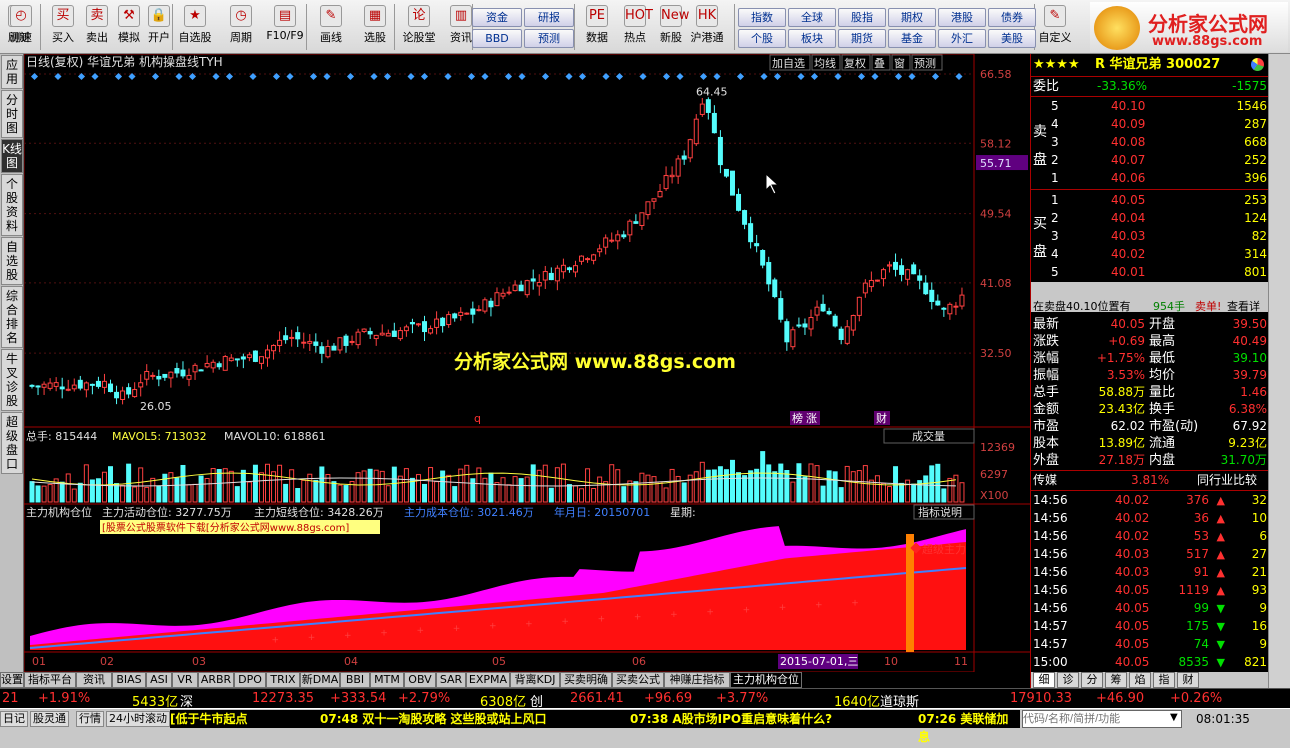  What do you see at coordinates (185, 680) in the screenshot?
I see `indicator-tab: VR` at bounding box center [185, 680].